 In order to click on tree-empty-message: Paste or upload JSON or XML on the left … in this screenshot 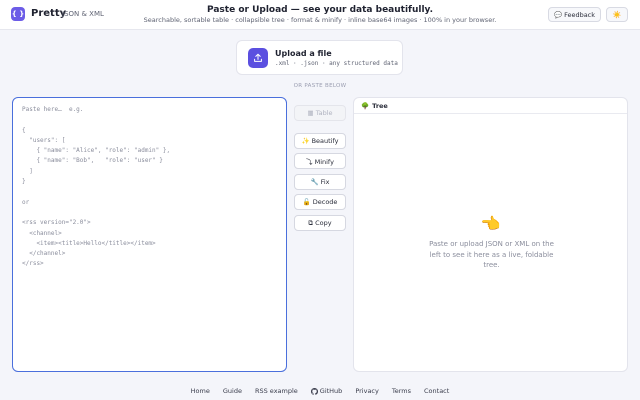, I will do `click(491, 254)`.